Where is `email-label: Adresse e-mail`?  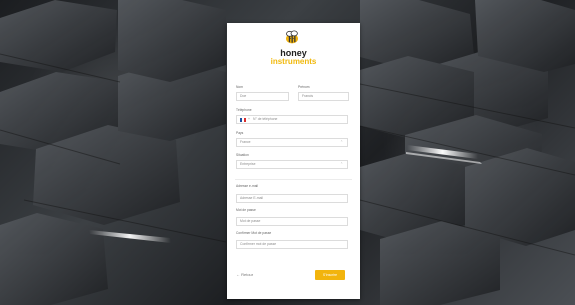
email-label: Adresse e-mail is located at coordinates (247, 186).